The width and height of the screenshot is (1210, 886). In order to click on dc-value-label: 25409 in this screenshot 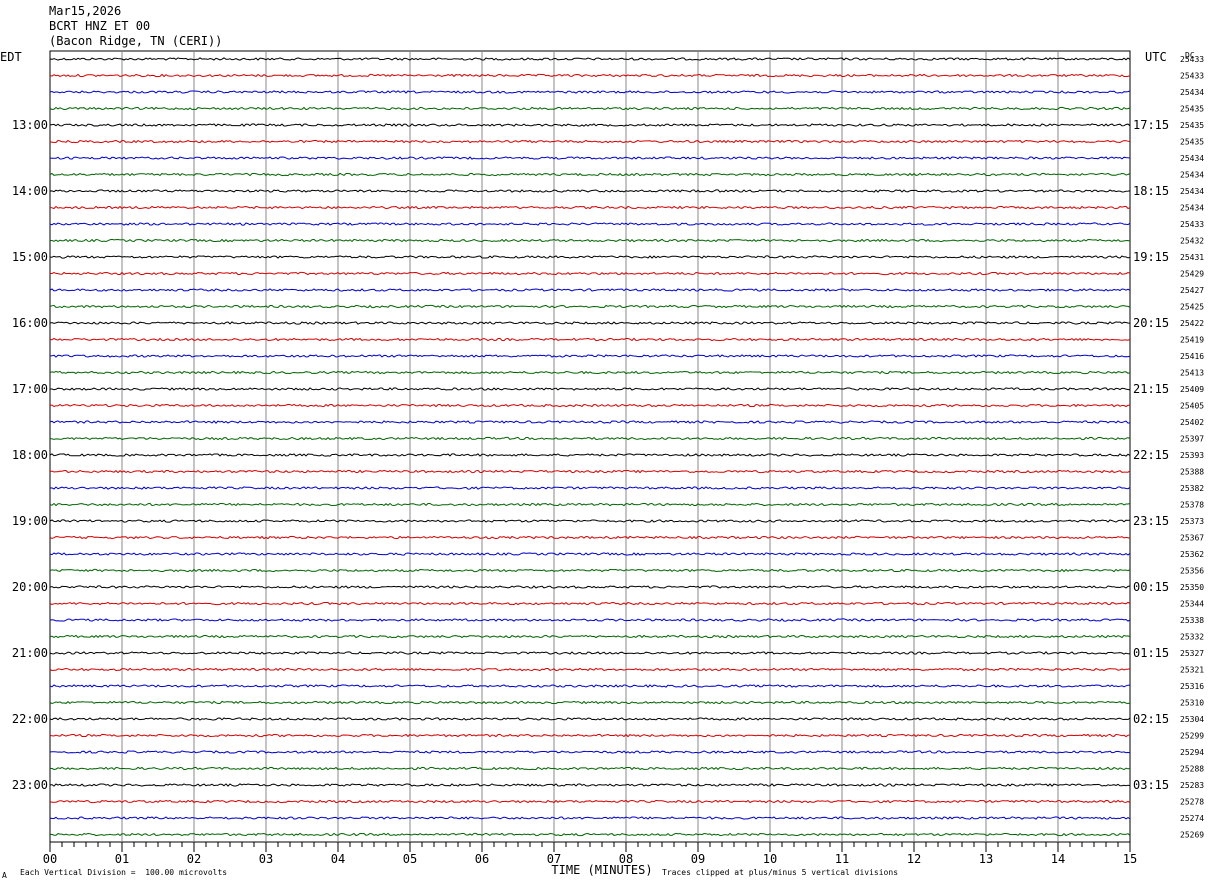, I will do `click(1192, 389)`.